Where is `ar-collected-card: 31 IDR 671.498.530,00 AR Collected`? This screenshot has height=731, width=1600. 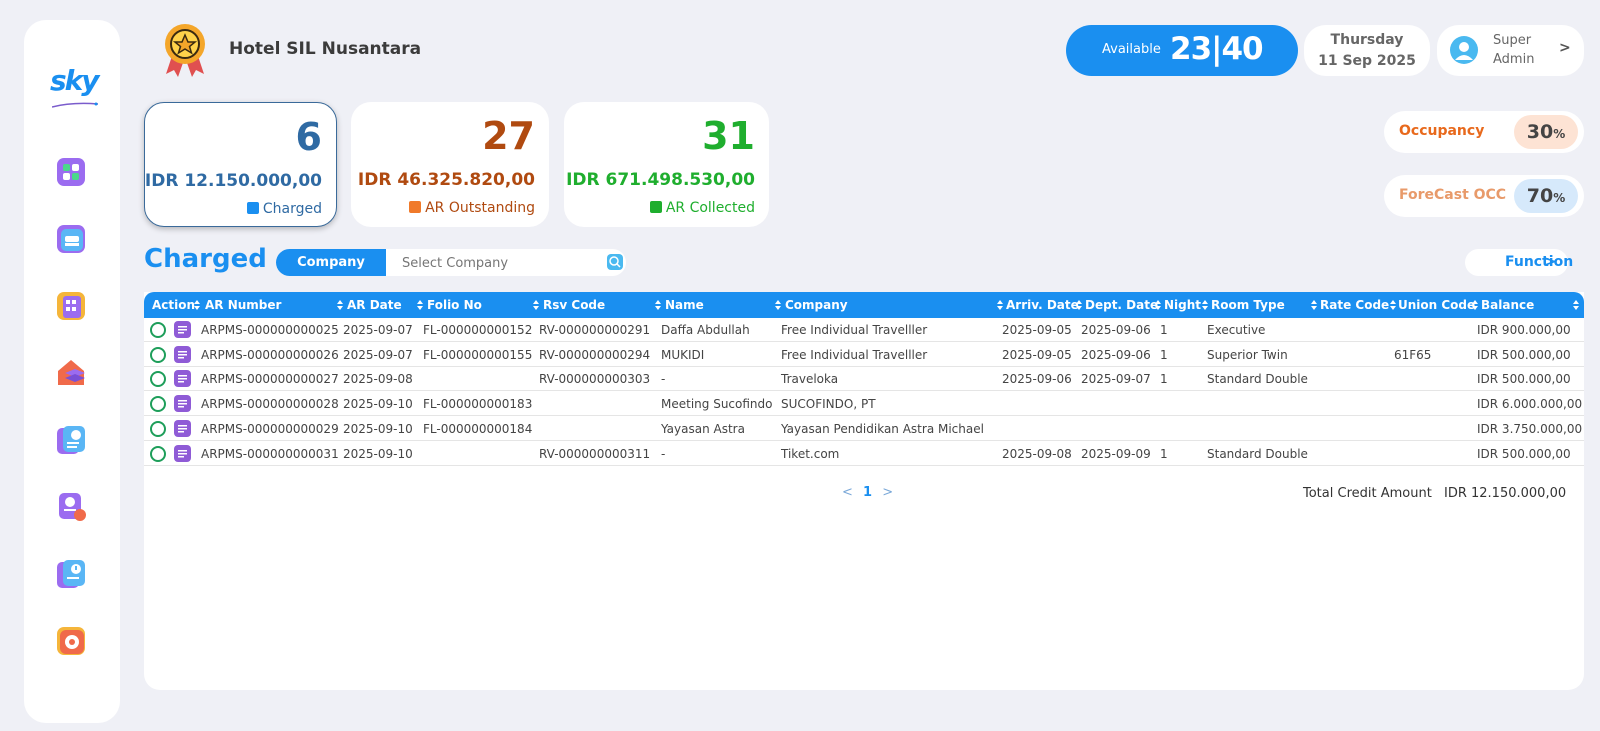 ar-collected-card: 31 IDR 671.498.530,00 AR Collected is located at coordinates (666, 164).